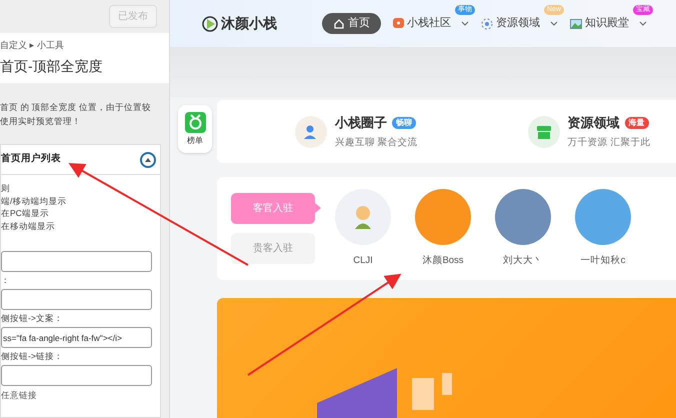  Describe the element at coordinates (19, 395) in the screenshot. I see `hint-text: 任意链接` at that location.